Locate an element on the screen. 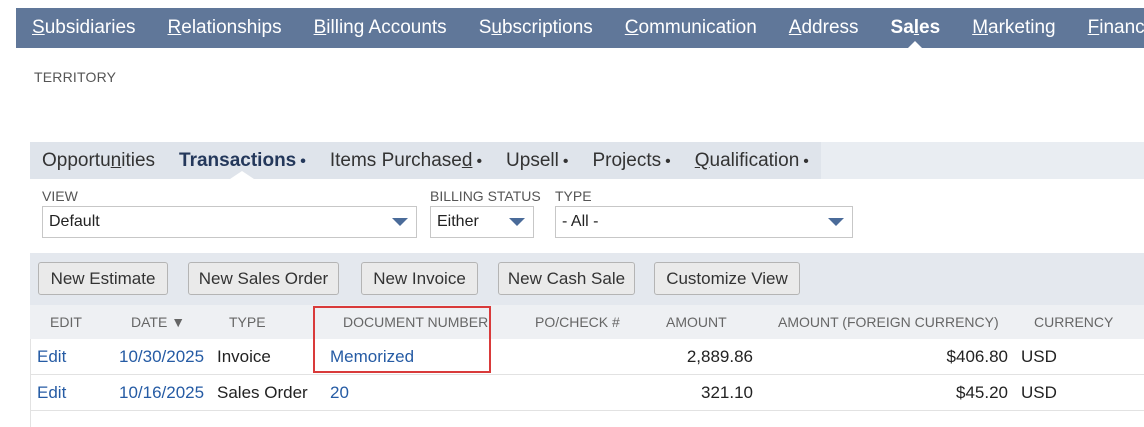 This screenshot has width=1144, height=427. date-link: 10/30/2025 is located at coordinates (161, 357).